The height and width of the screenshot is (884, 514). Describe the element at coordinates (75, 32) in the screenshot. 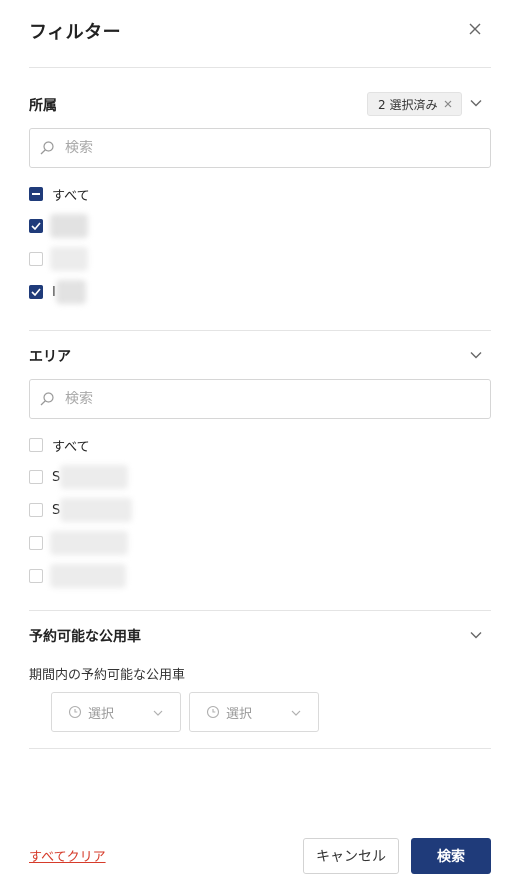

I see `panel-title: フィルター` at that location.